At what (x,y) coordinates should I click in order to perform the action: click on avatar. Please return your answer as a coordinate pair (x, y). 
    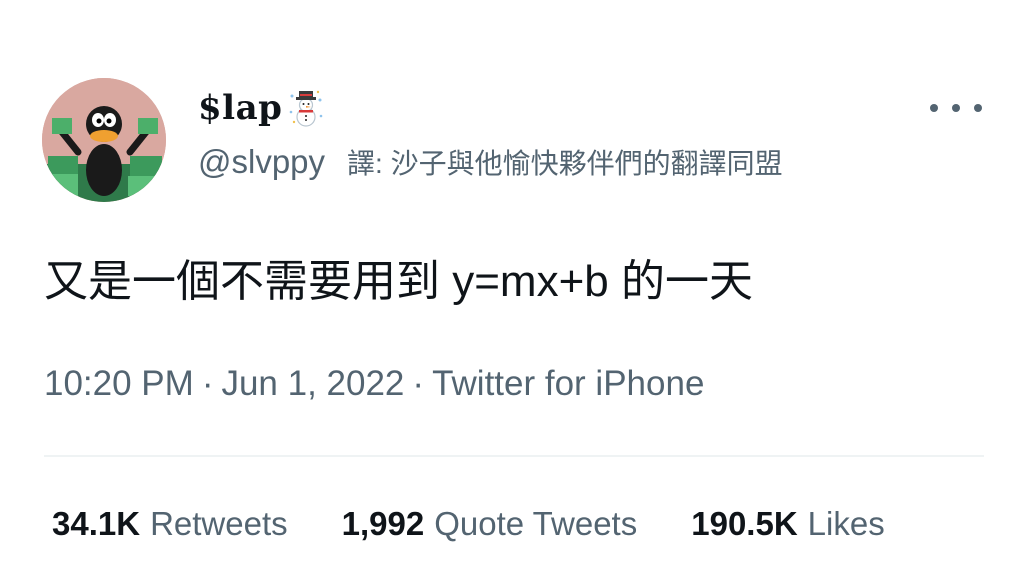
    Looking at the image, I should click on (104, 140).